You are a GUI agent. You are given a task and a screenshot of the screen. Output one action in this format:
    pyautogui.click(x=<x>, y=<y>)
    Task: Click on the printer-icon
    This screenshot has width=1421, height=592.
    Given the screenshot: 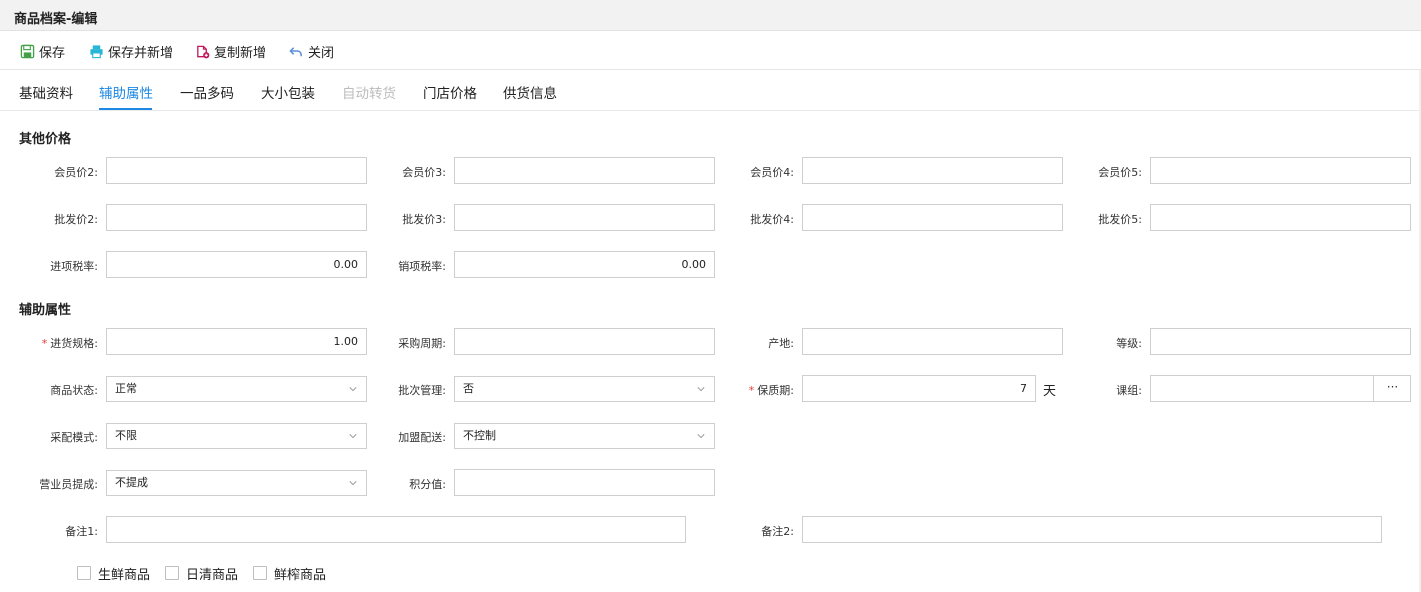 What is the action you would take?
    pyautogui.click(x=96, y=51)
    